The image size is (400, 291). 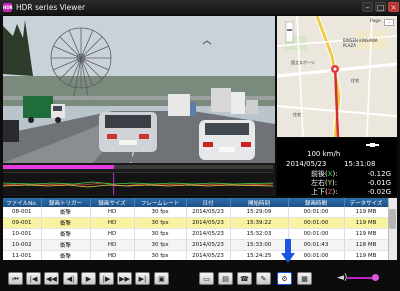 I want to click on table-cell: 10-001, so click(x=22, y=234).